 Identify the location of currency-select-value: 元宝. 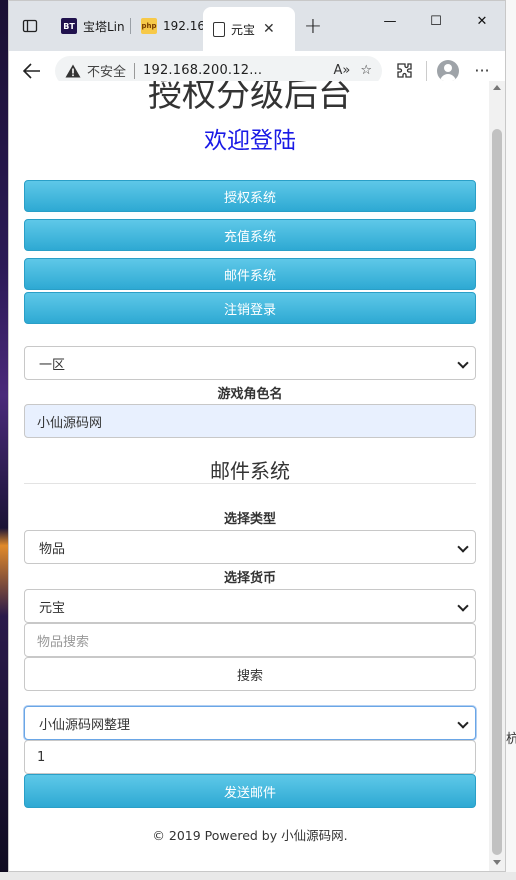
(52, 608).